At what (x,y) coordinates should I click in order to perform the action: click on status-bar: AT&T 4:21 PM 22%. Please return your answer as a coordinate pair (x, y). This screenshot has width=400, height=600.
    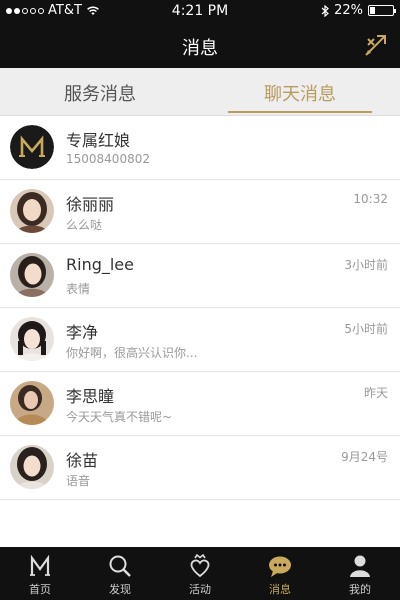
    Looking at the image, I should click on (200, 11).